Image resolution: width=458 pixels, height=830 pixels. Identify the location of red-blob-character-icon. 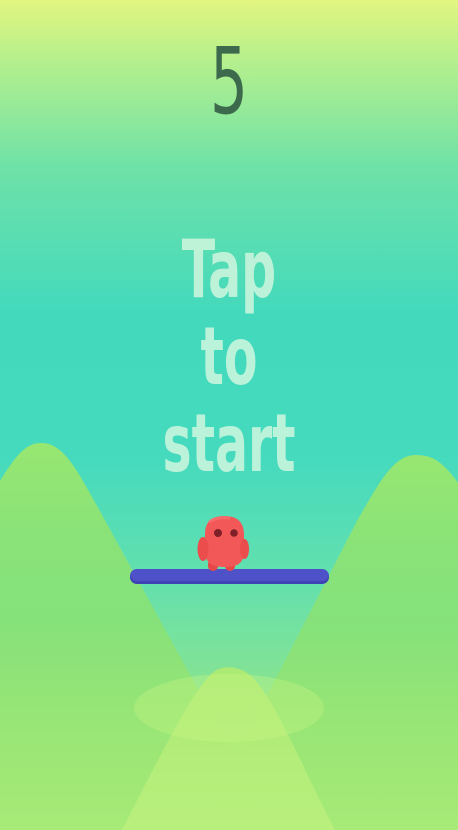
(223, 543).